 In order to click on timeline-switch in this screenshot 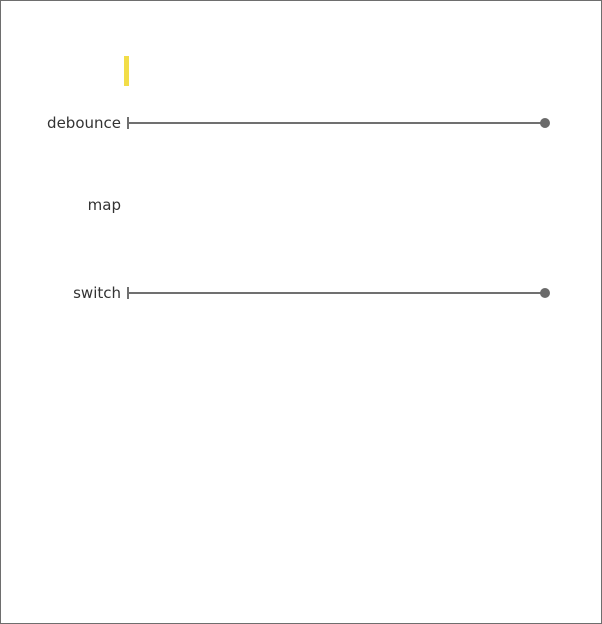, I will do `click(337, 293)`.